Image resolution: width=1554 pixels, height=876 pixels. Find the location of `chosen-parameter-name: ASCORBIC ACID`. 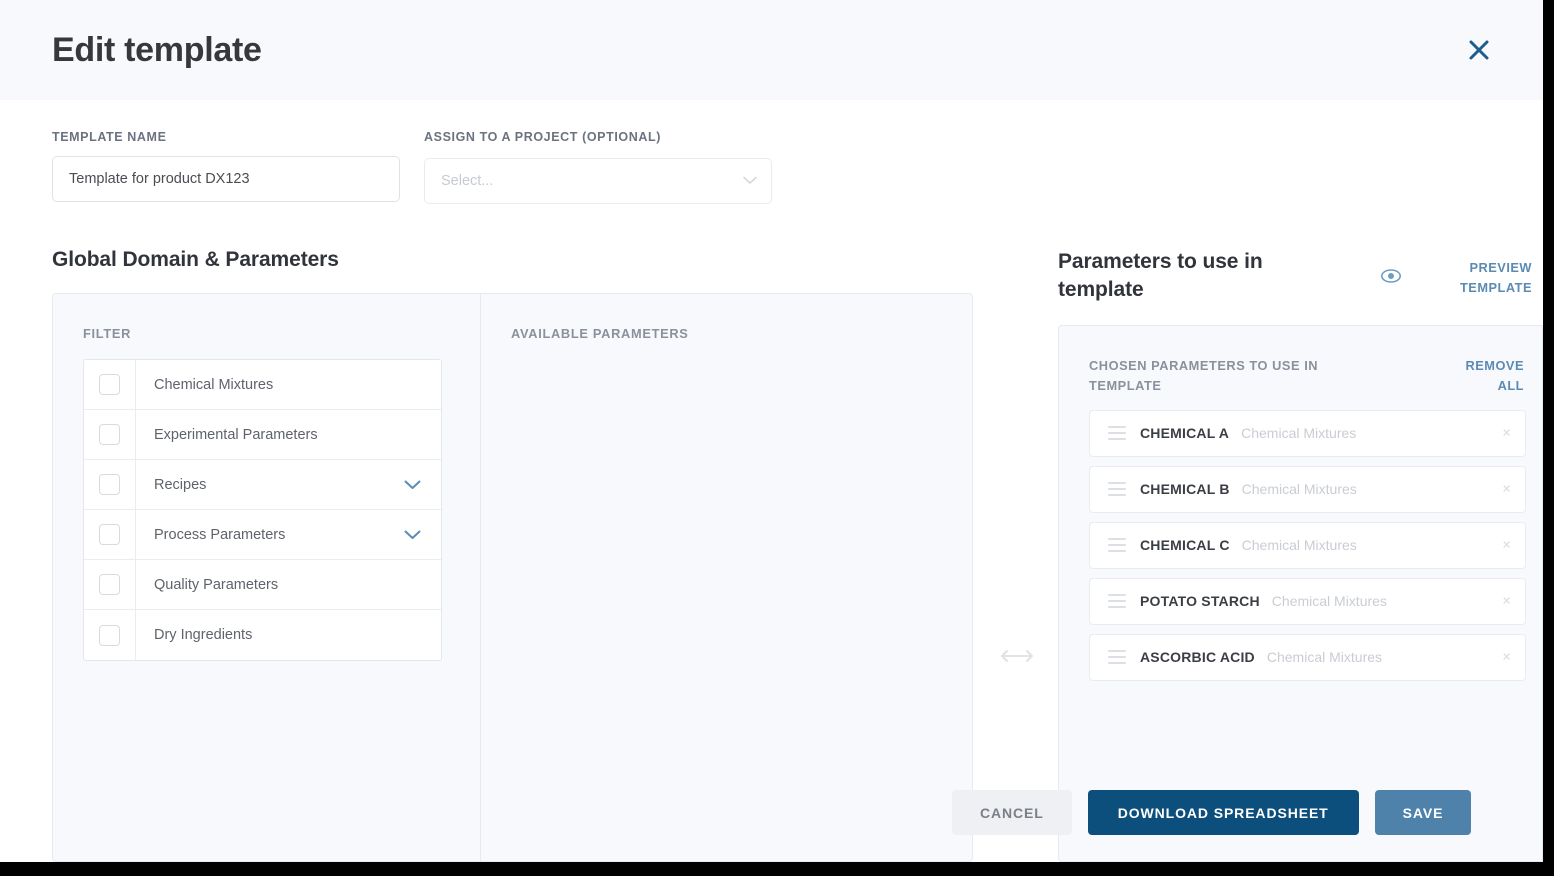

chosen-parameter-name: ASCORBIC ACID is located at coordinates (1197, 657).